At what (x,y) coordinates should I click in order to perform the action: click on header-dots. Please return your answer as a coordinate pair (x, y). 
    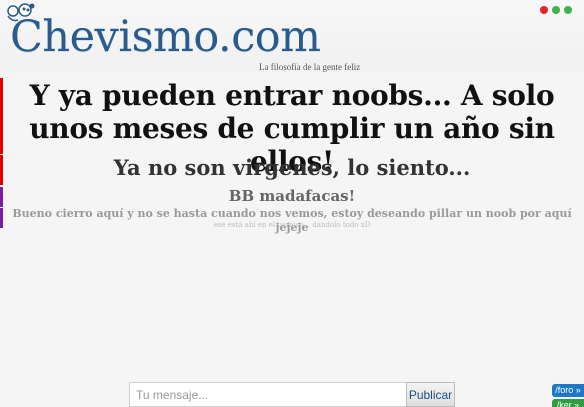
    Looking at the image, I should click on (556, 10).